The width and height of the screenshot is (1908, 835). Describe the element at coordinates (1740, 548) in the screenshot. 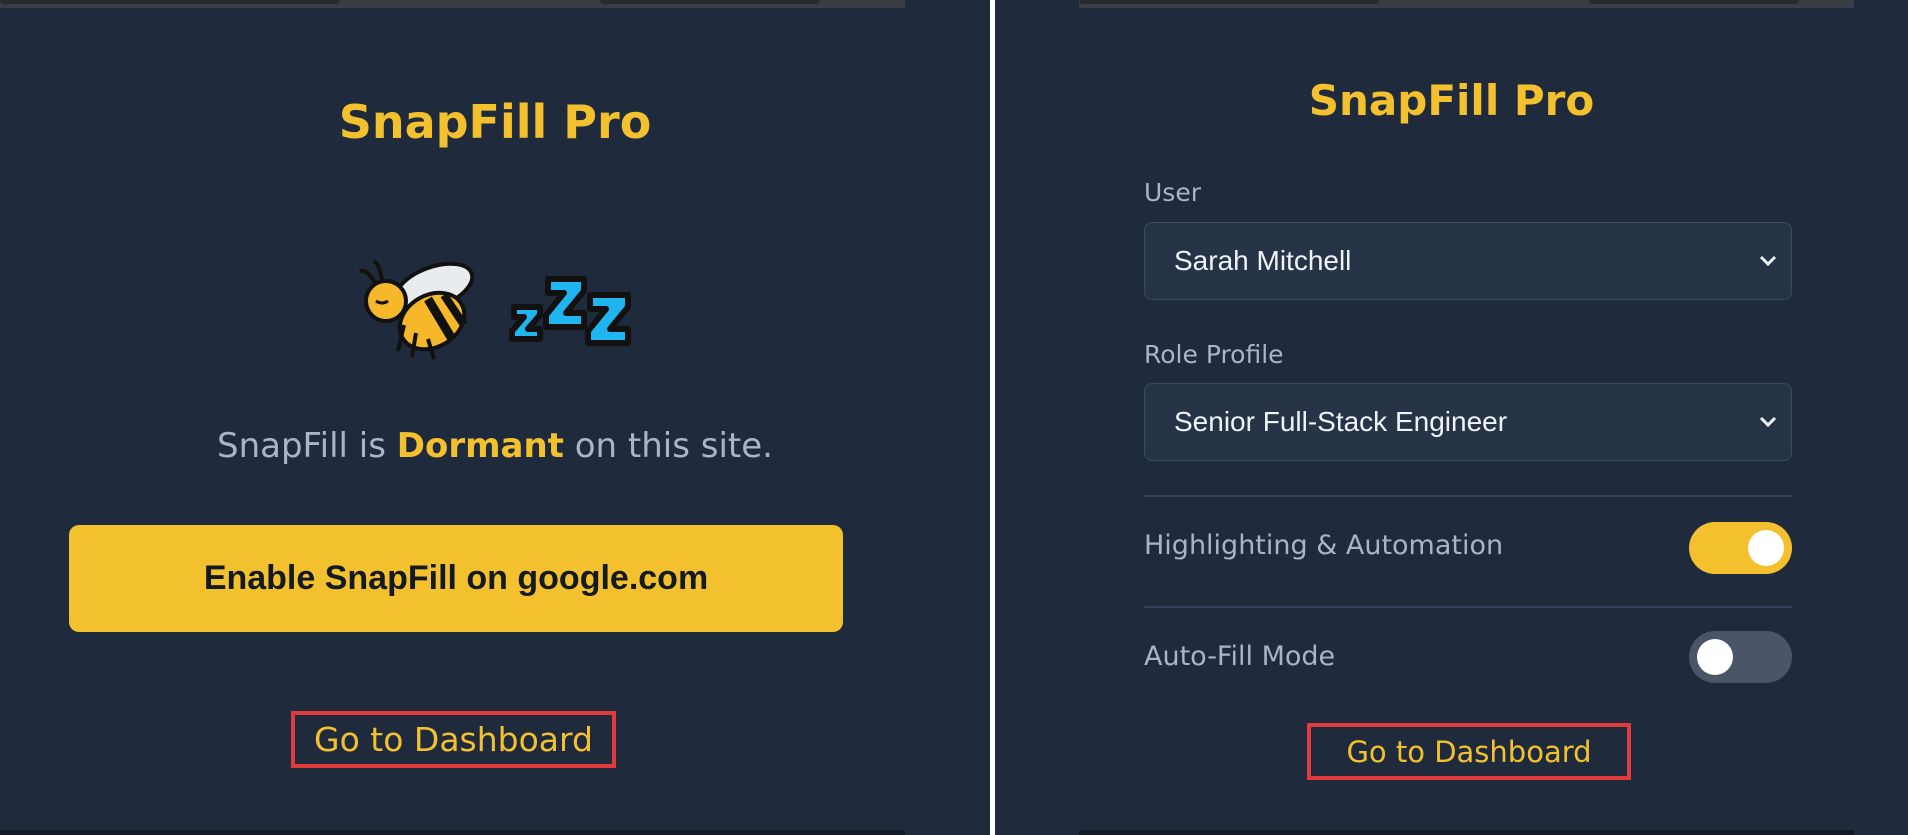

I see `highlighting-automation-toggle` at that location.